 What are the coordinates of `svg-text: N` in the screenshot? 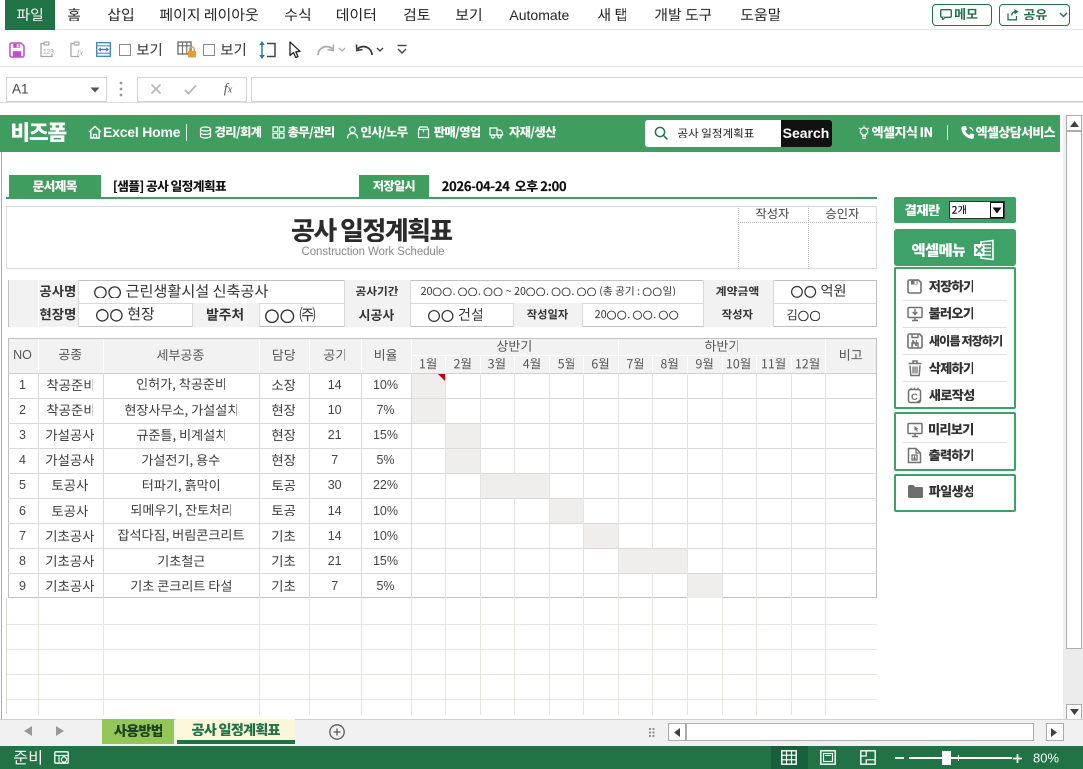 It's located at (915, 343).